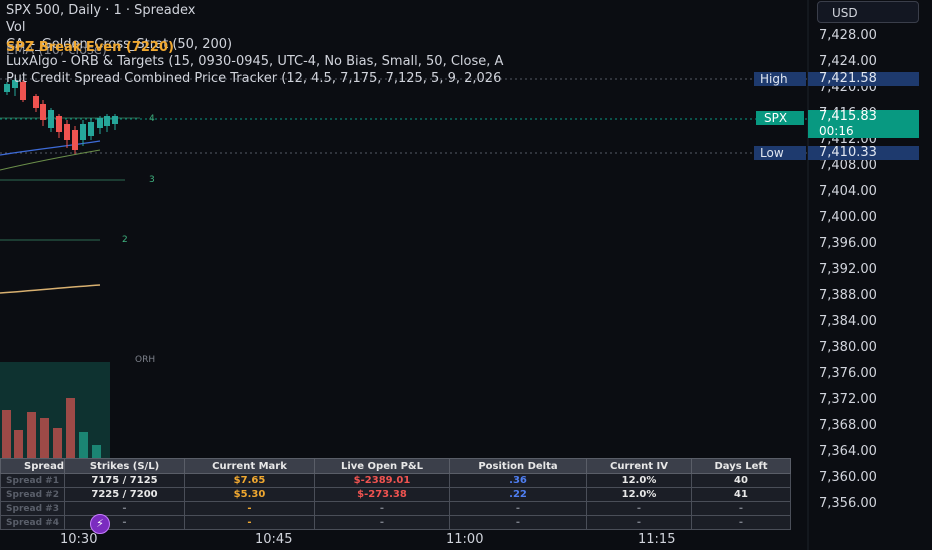 This screenshot has height=550, width=932. I want to click on high-tag-label: High, so click(780, 79).